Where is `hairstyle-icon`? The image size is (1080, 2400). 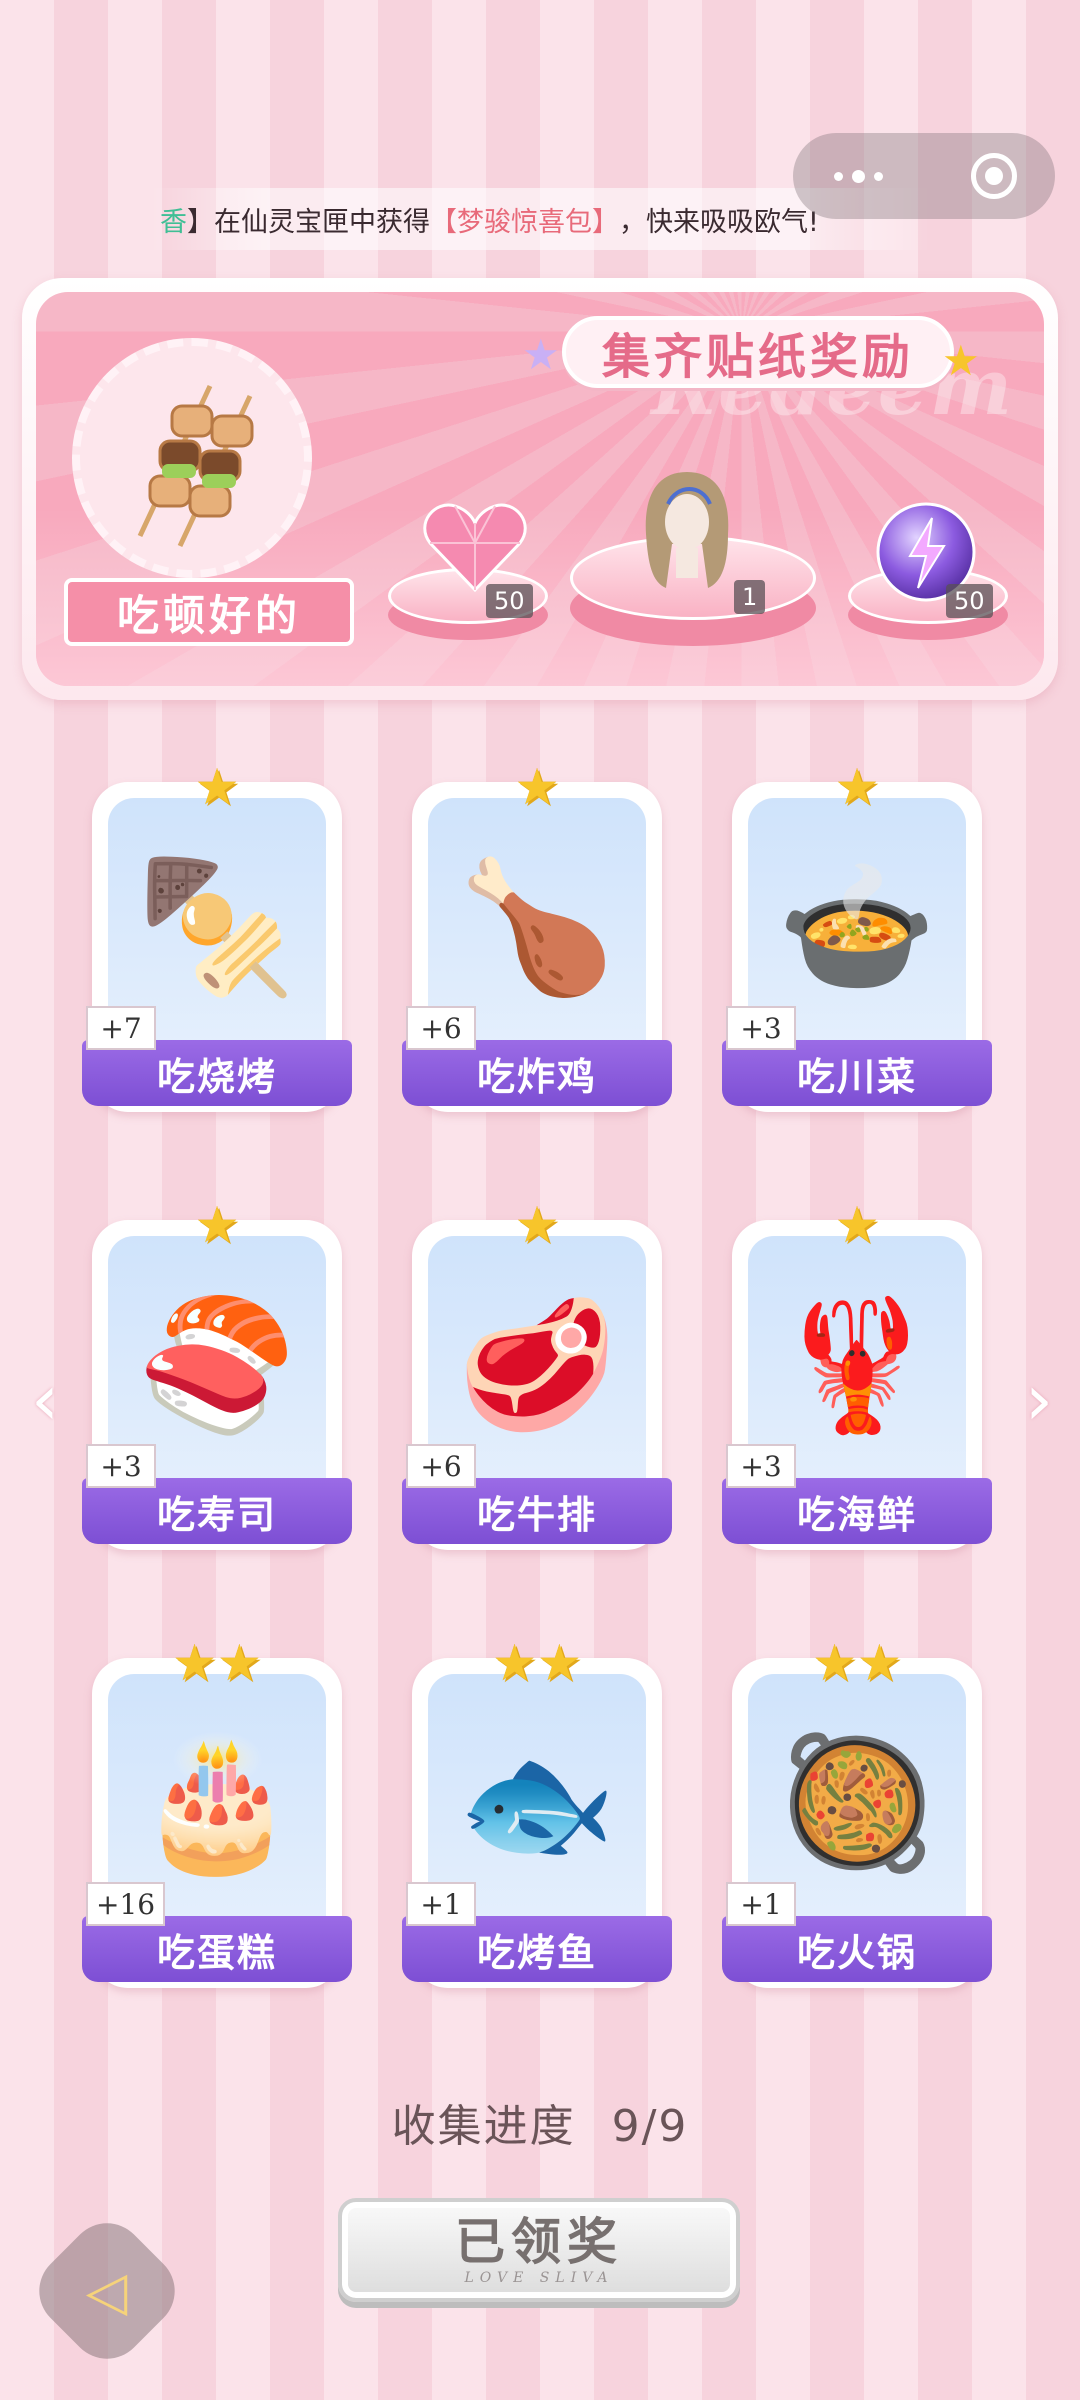 hairstyle-icon is located at coordinates (687, 529).